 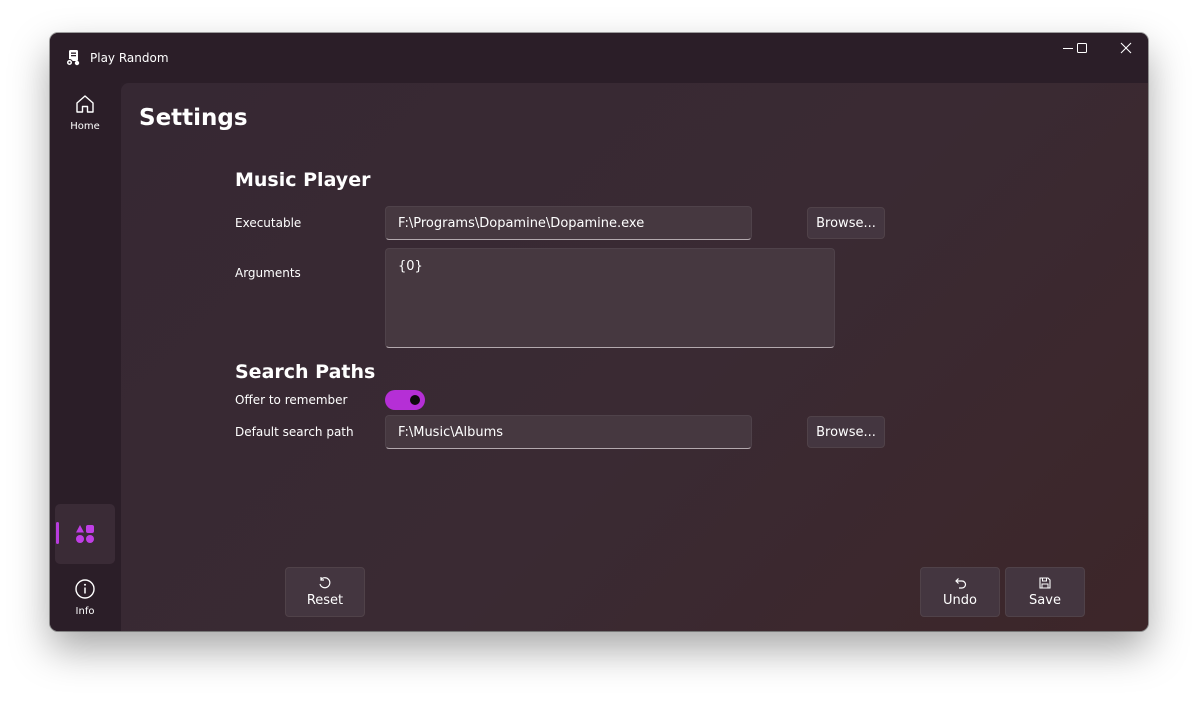 I want to click on sidebar-item-home: Home, so click(x=85, y=117).